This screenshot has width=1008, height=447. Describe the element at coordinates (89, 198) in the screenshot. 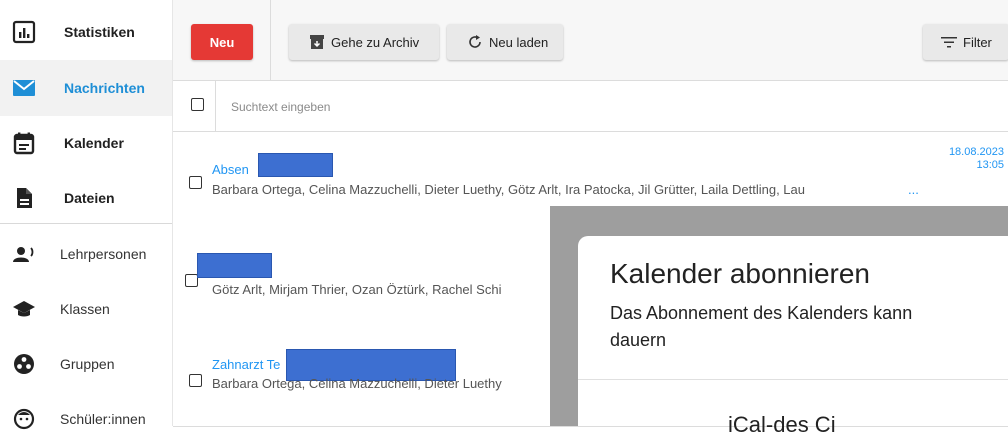

I see `sidebar-item-label: Dateien` at that location.